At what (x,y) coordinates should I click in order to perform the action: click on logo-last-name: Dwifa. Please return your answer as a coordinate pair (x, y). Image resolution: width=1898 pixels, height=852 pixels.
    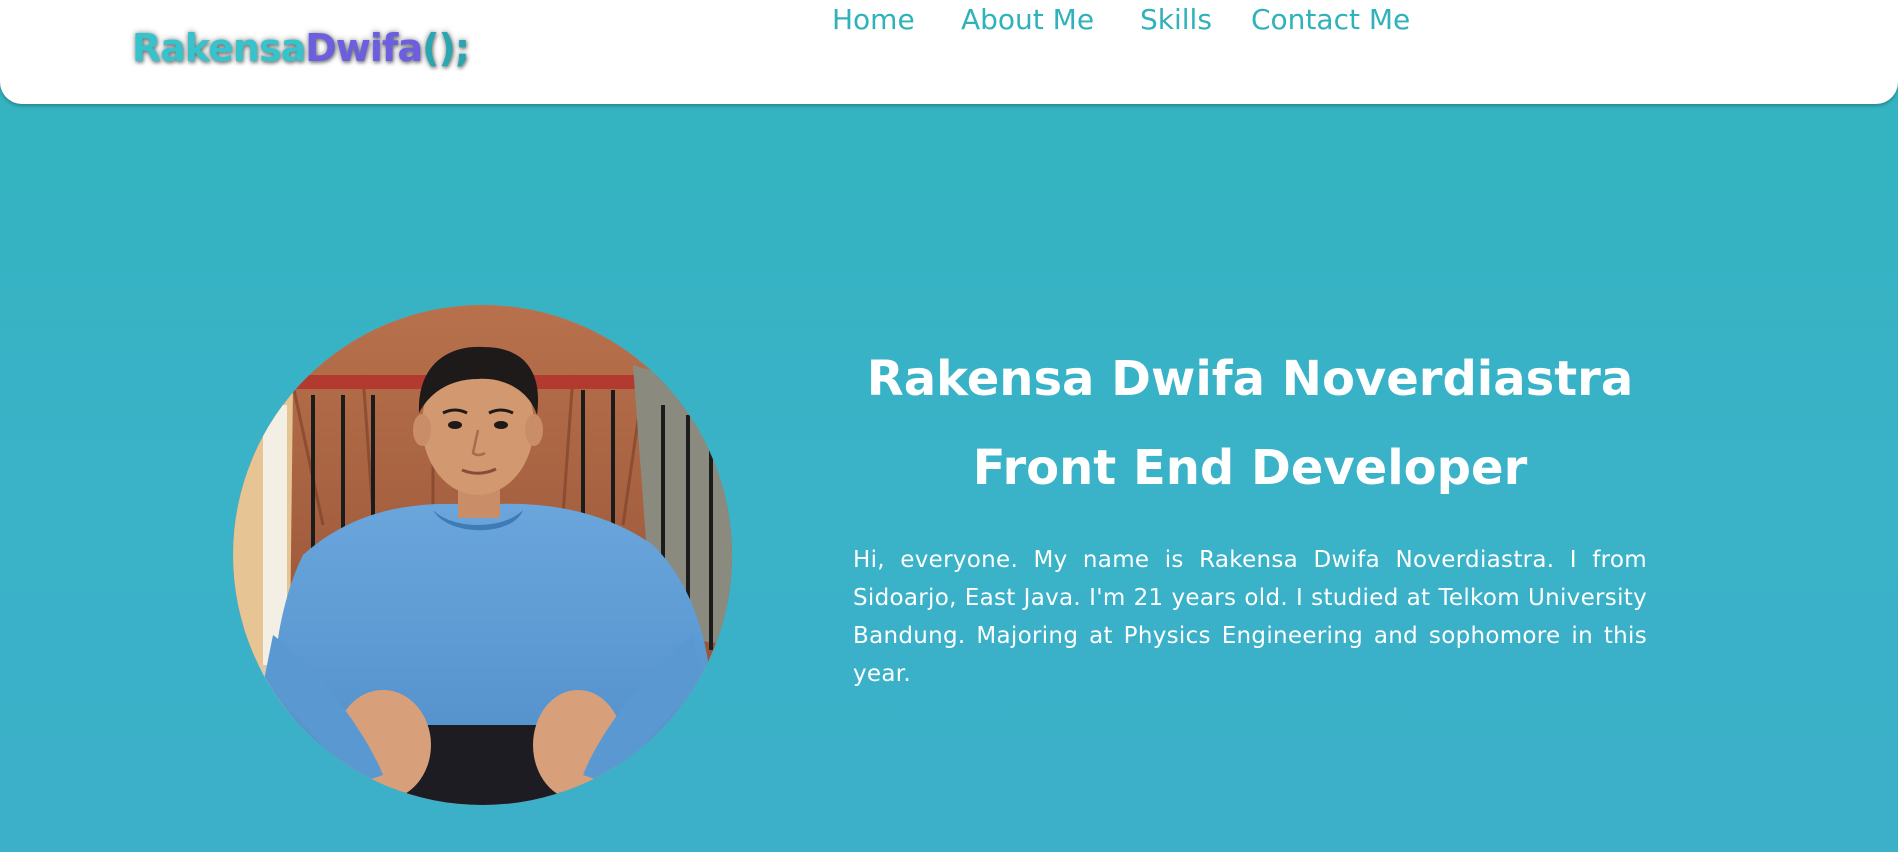
    Looking at the image, I should click on (364, 48).